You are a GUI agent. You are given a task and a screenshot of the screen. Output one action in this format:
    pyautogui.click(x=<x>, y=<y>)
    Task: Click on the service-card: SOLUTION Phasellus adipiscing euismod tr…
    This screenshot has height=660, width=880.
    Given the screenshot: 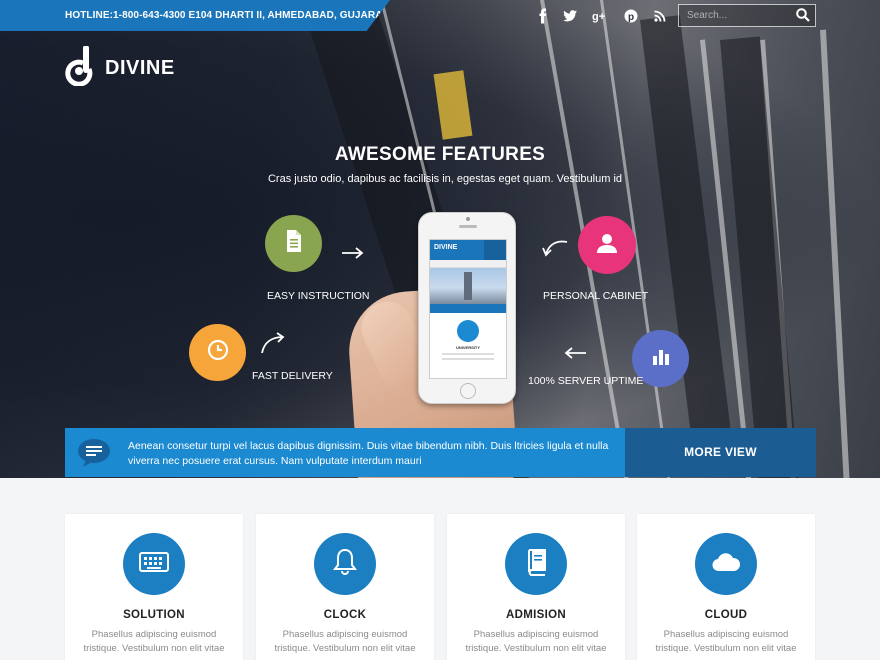 What is the action you would take?
    pyautogui.click(x=154, y=587)
    